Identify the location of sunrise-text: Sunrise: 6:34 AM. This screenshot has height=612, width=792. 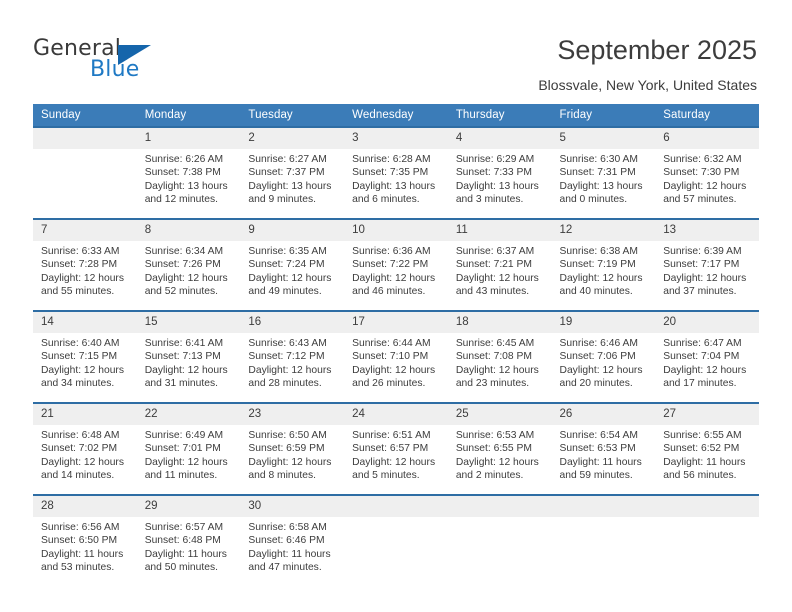
(184, 251).